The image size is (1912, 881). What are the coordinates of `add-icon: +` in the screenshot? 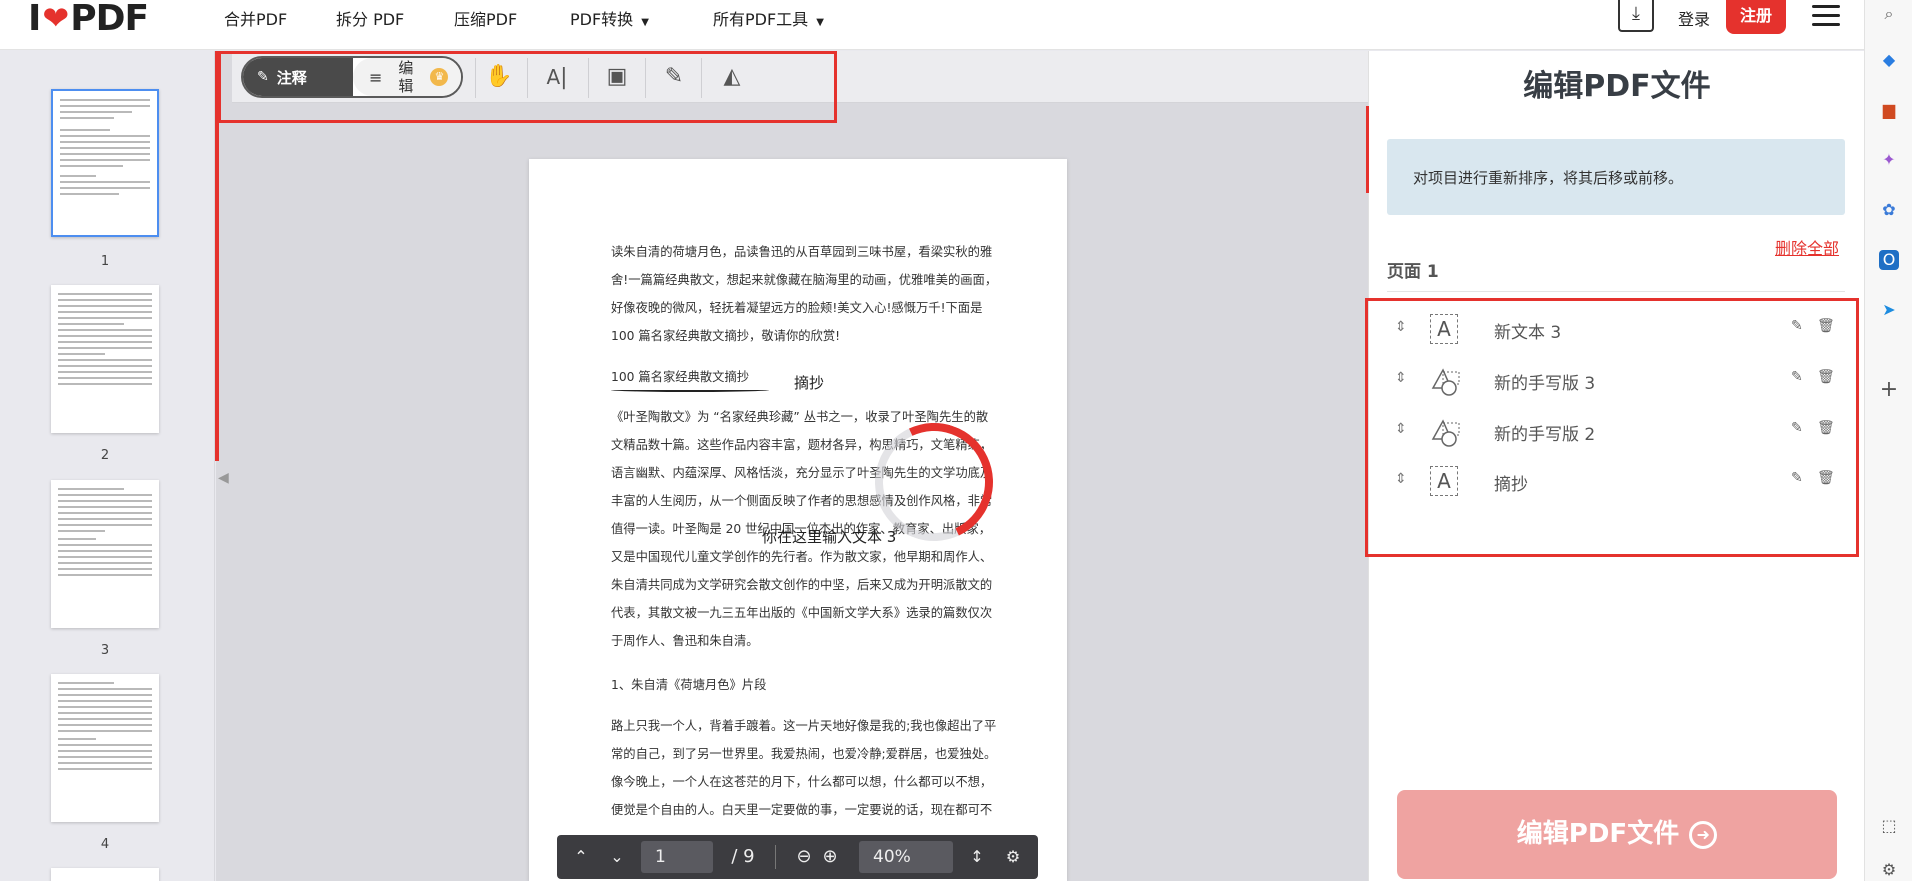 It's located at (1889, 390).